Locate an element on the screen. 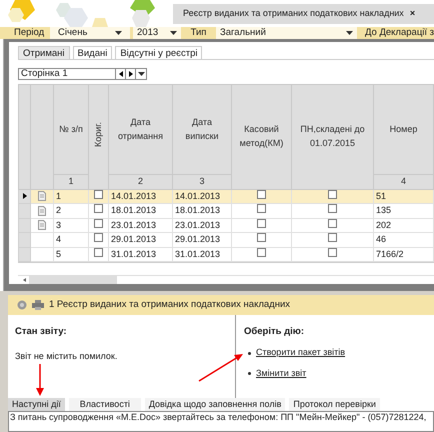  table-row: 2 18.01.2013 18.01.2013 135 is located at coordinates (226, 211).